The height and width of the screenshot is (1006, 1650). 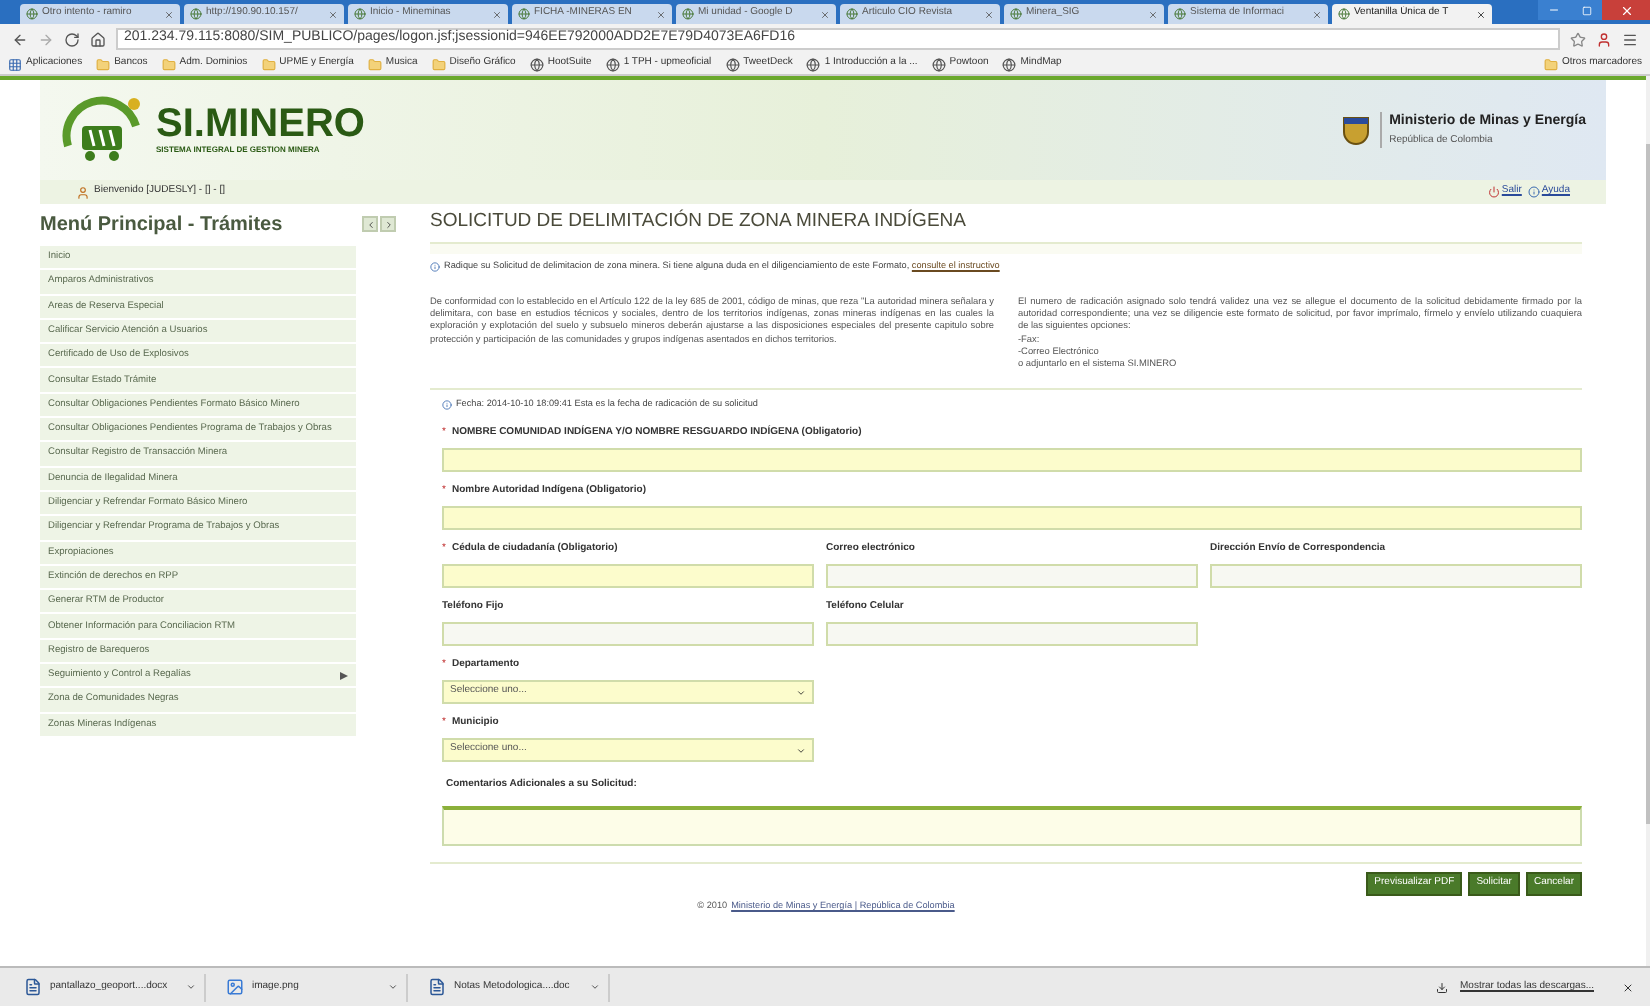 What do you see at coordinates (1533, 192) in the screenshot?
I see `help-icon` at bounding box center [1533, 192].